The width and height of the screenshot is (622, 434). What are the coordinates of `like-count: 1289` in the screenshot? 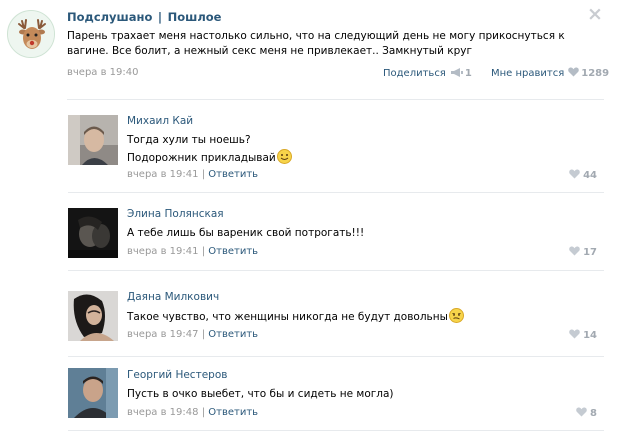 It's located at (595, 73).